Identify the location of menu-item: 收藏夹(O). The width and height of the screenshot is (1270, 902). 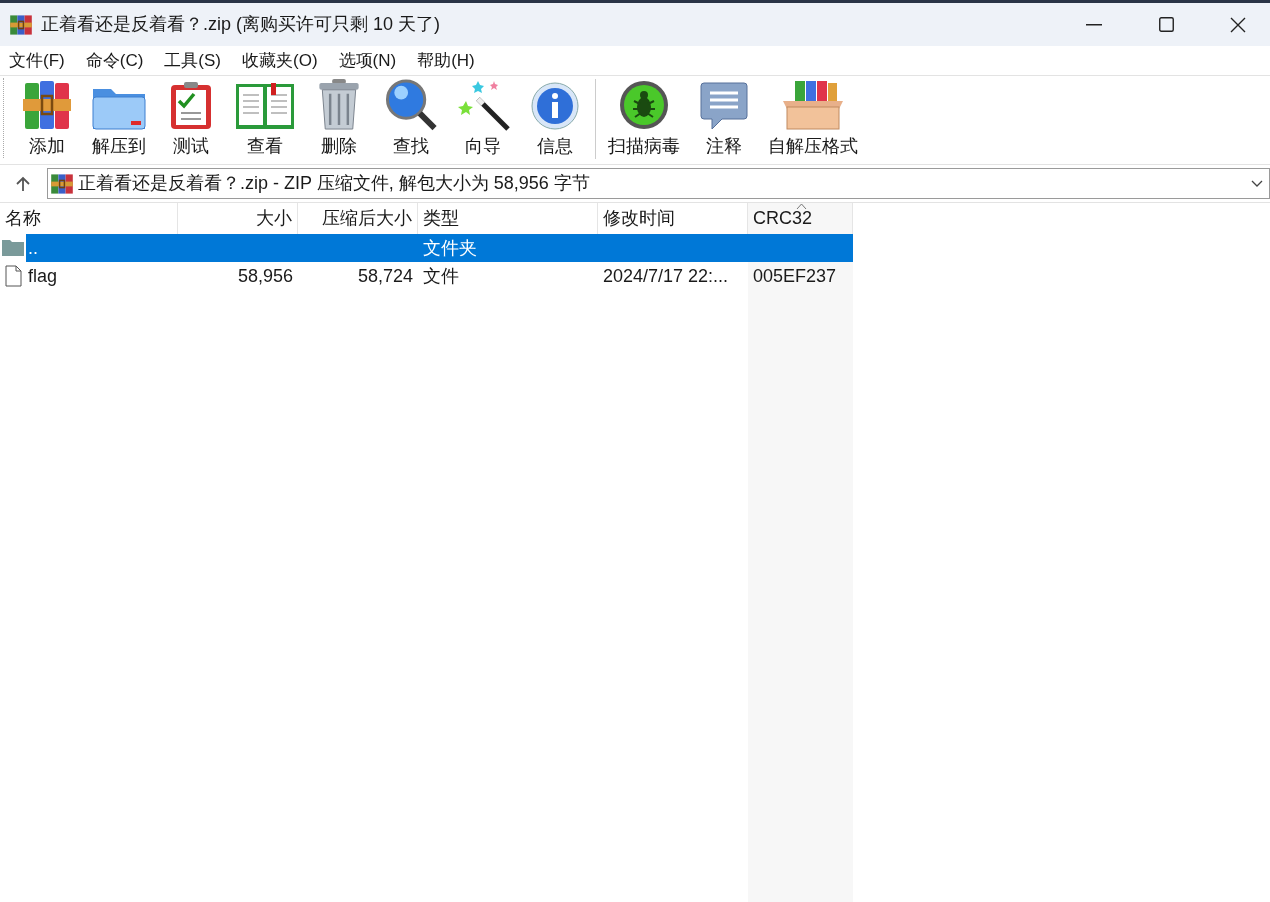
(280, 60).